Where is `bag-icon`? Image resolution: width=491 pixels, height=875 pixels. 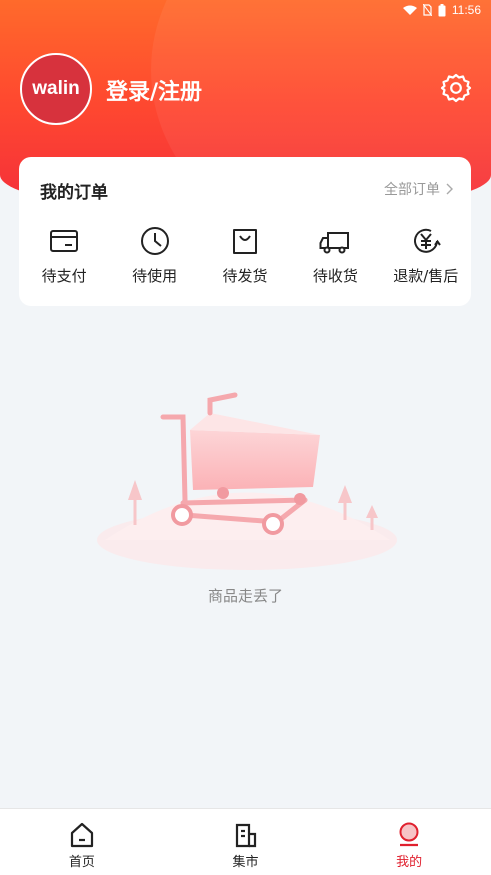
bag-icon is located at coordinates (244, 241).